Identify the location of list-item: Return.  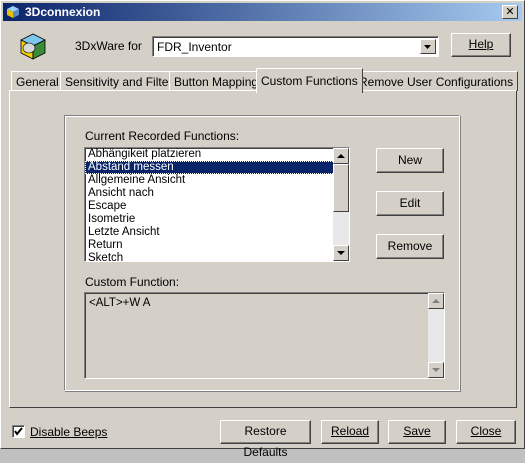
(217, 245).